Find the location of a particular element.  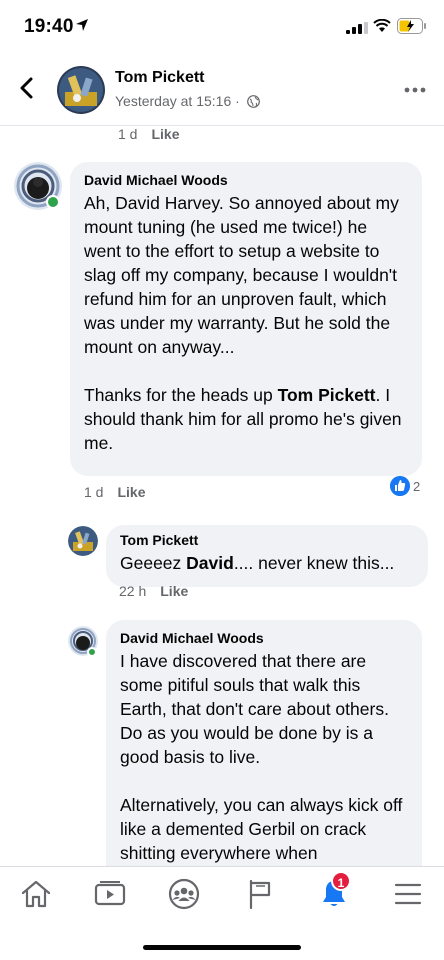

home-indicator is located at coordinates (222, 947).